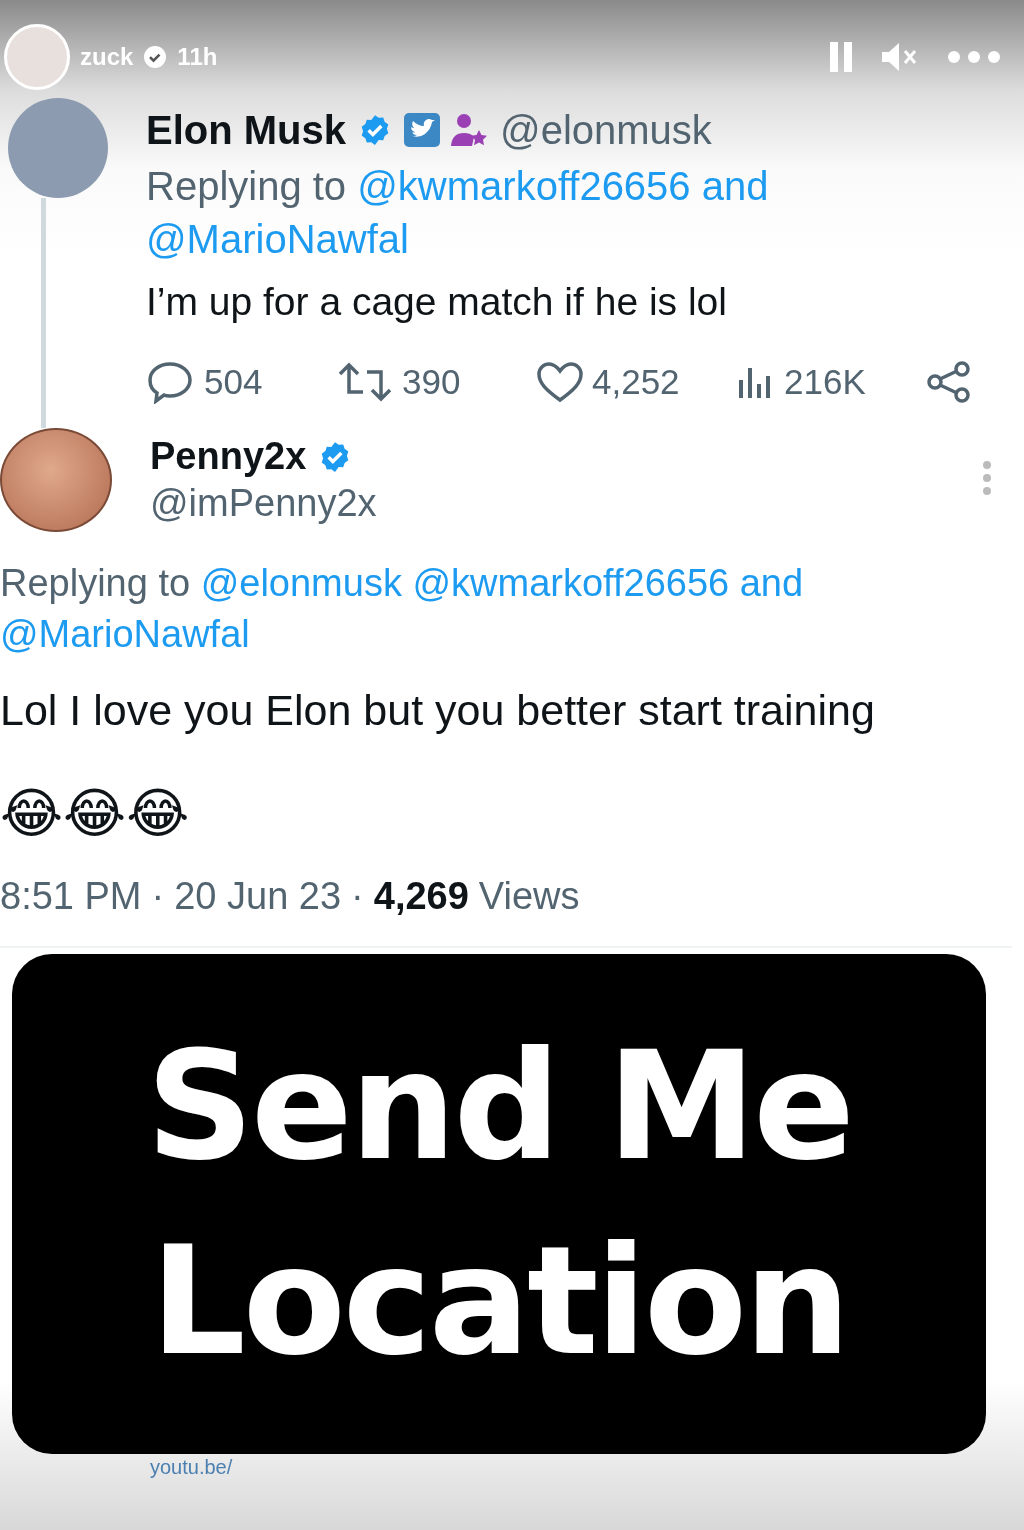 The width and height of the screenshot is (1024, 1530). What do you see at coordinates (233, 382) in the screenshot?
I see `reply-count: 504` at bounding box center [233, 382].